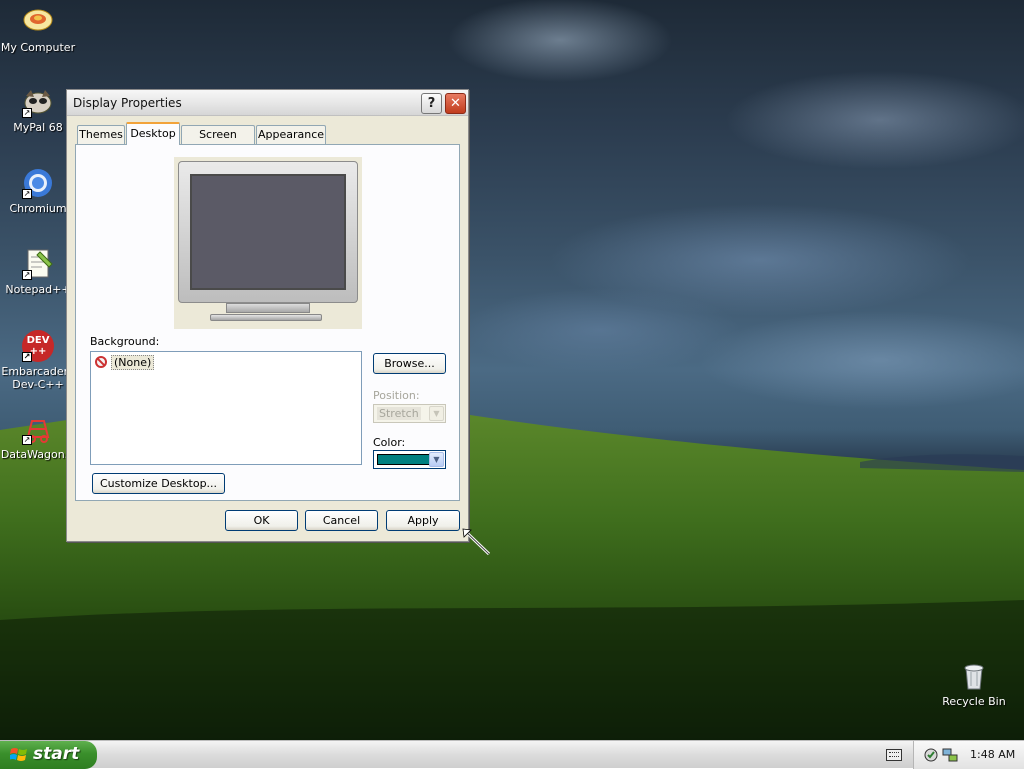  I want to click on desktop-icon-chromium: ↗ Chromium, so click(38, 191).